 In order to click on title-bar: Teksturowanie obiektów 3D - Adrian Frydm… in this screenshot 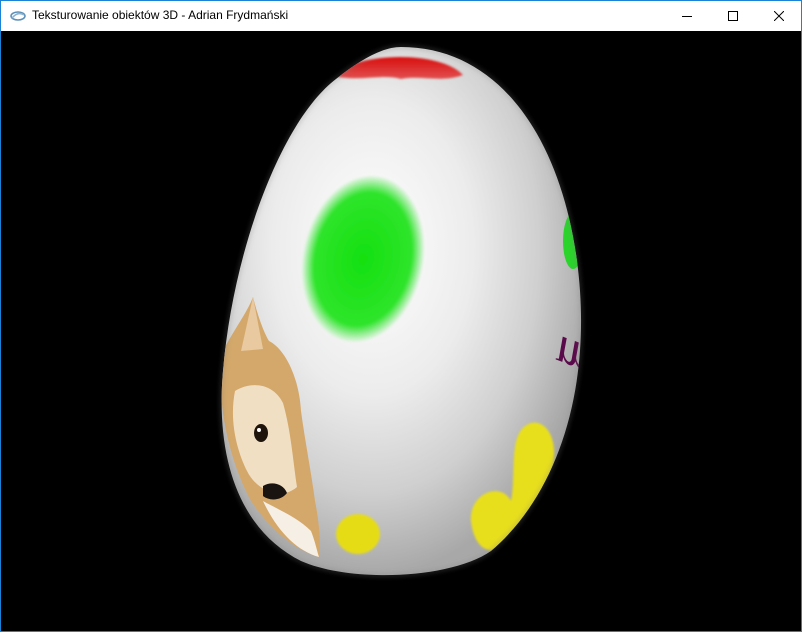, I will do `click(401, 15)`.